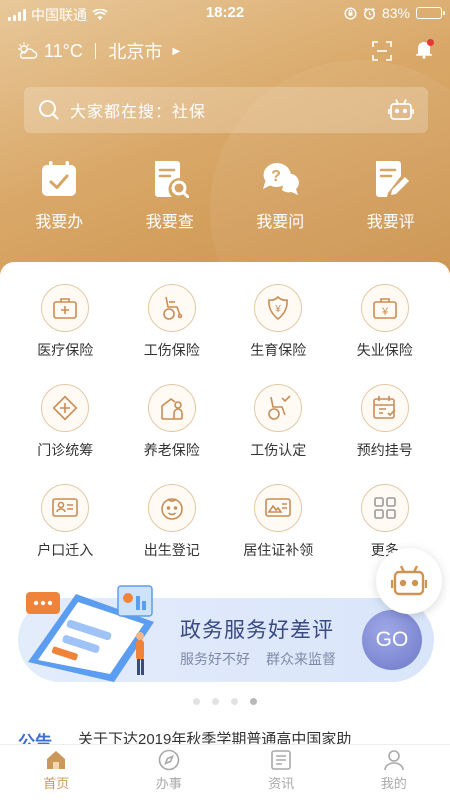 This screenshot has width=450, height=800. I want to click on clinic-cross-icon, so click(65, 408).